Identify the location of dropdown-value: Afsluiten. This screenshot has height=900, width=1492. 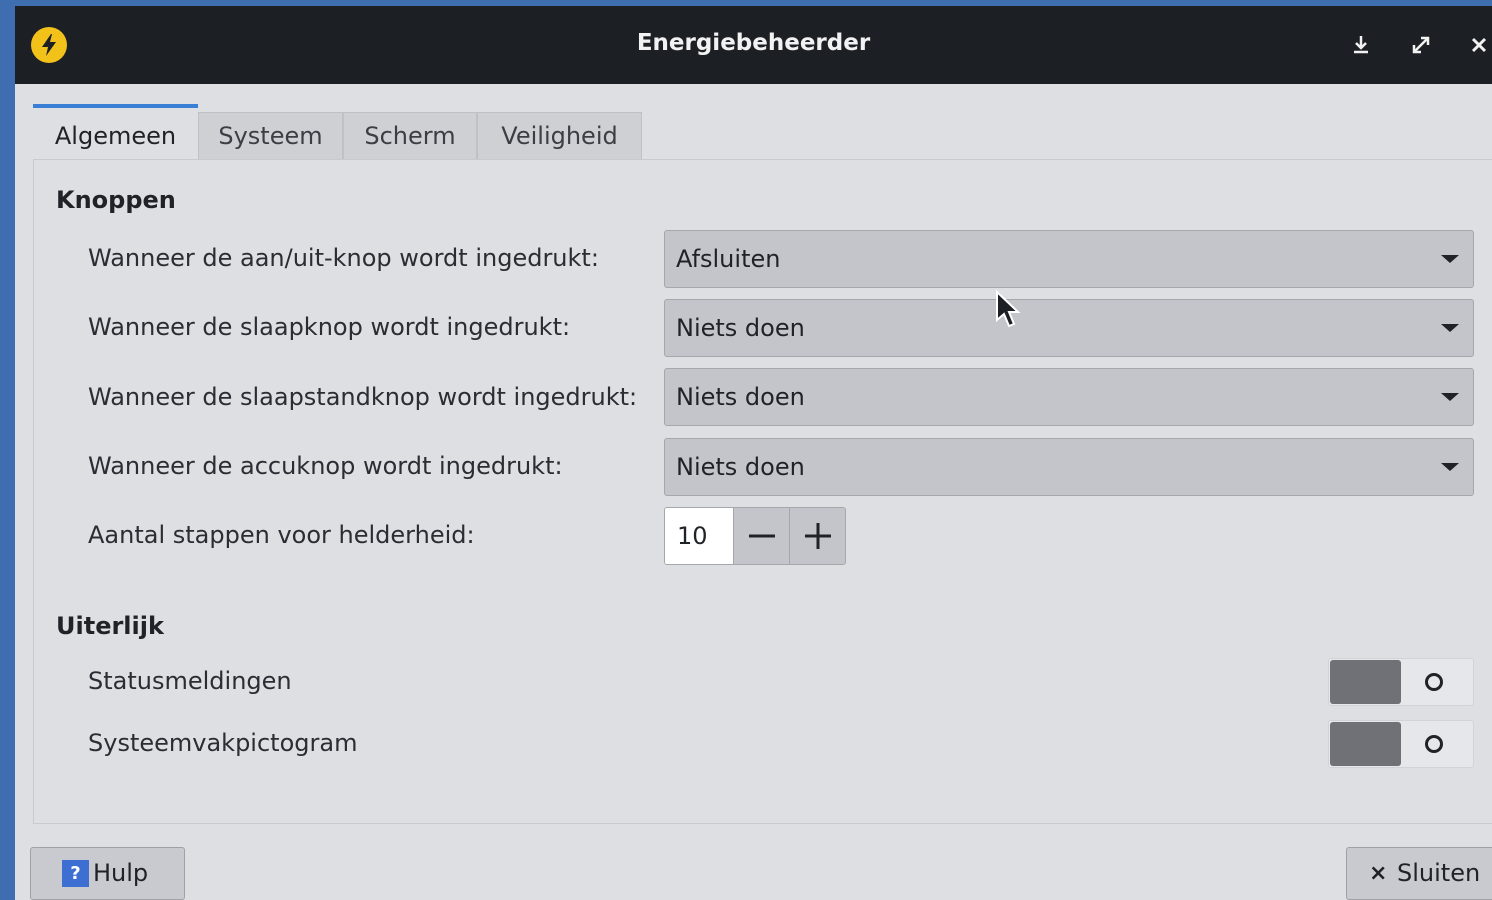
(728, 259).